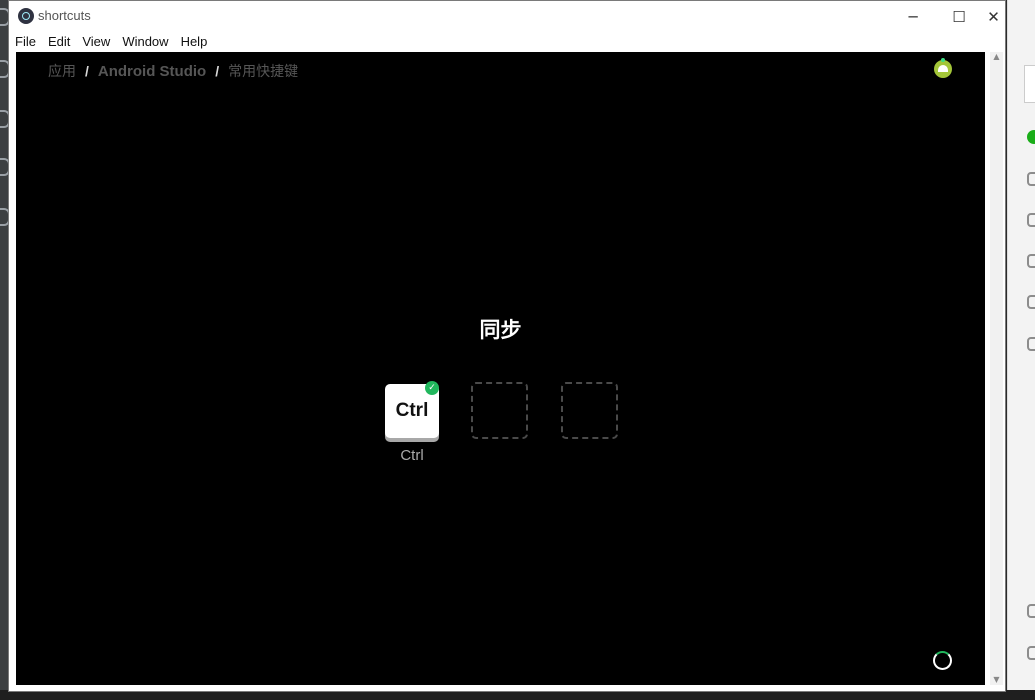  I want to click on menu-view: View, so click(96, 42).